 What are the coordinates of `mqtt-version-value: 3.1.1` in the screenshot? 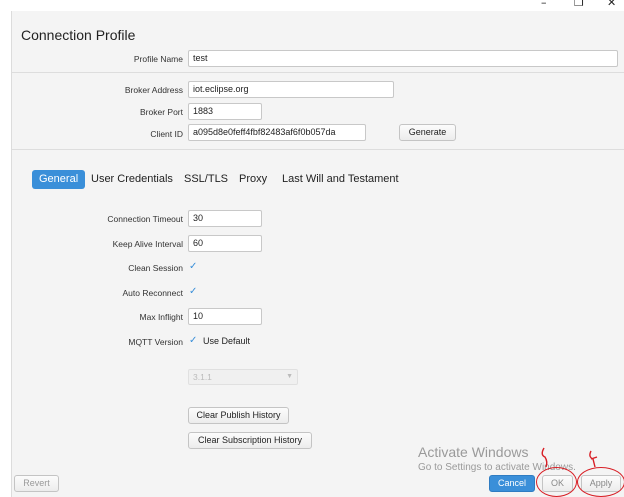 It's located at (202, 377).